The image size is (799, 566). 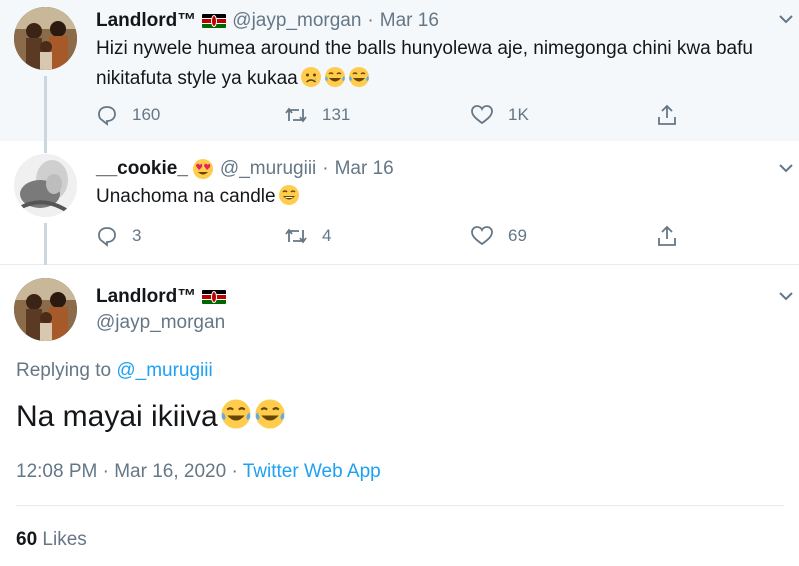 I want to click on like-button: 1K, so click(x=499, y=115).